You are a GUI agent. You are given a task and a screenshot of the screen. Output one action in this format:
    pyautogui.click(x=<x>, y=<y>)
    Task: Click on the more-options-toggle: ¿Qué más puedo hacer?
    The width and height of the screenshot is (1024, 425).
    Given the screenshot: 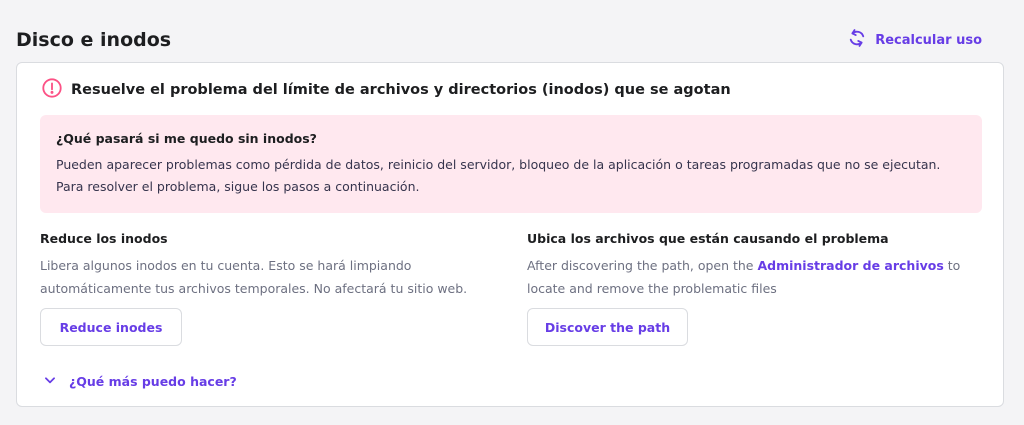 What is the action you would take?
    pyautogui.click(x=140, y=381)
    